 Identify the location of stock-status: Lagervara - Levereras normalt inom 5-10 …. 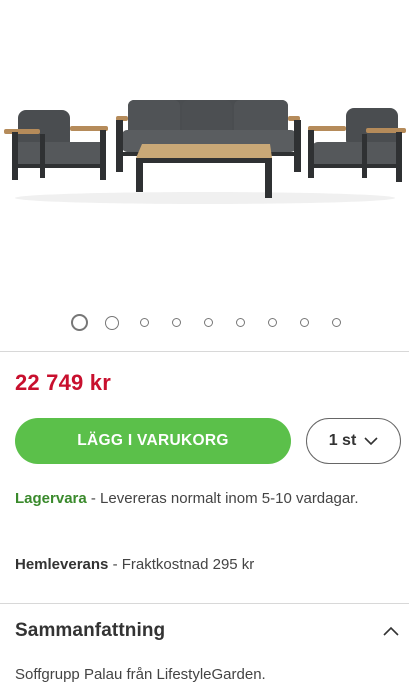
(205, 499).